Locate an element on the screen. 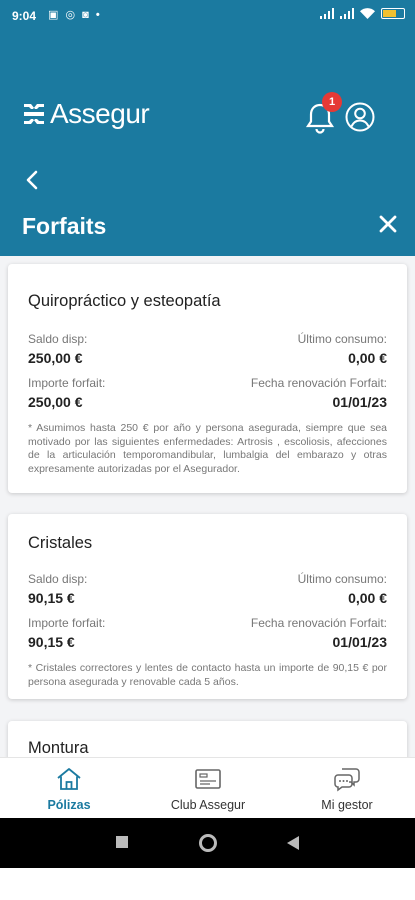  card-title: Montura is located at coordinates (58, 748).